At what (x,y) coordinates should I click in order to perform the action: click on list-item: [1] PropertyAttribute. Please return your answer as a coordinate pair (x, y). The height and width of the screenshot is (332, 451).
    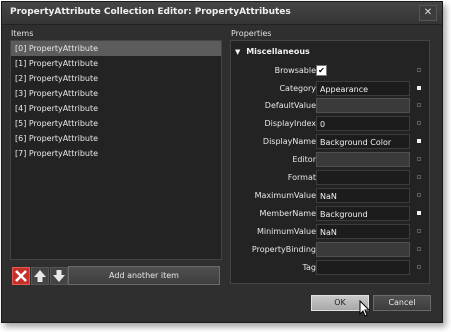
    Looking at the image, I should click on (116, 63).